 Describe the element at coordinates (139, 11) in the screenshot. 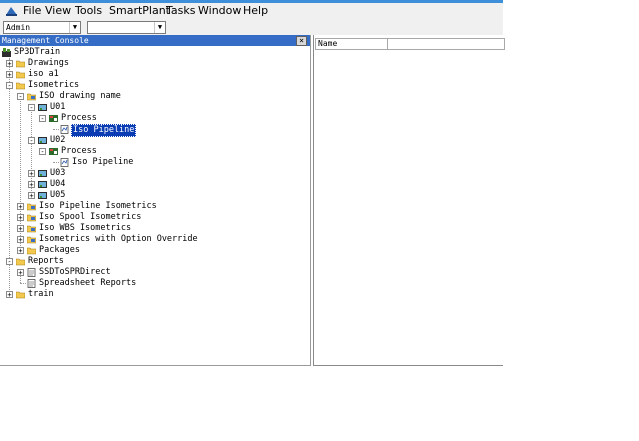

I see `menu-smartplant: SmartPlant` at that location.